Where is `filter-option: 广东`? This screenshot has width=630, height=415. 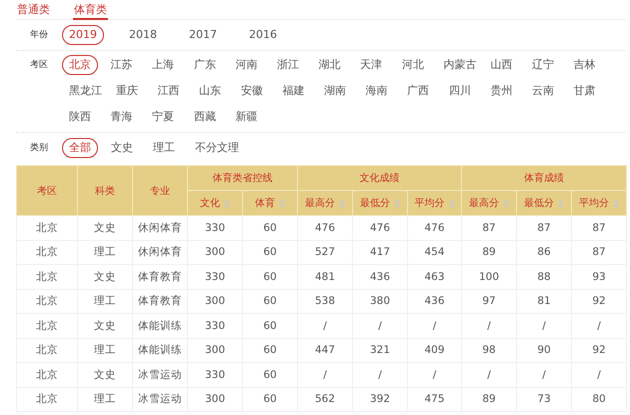 filter-option: 广东 is located at coordinates (204, 65).